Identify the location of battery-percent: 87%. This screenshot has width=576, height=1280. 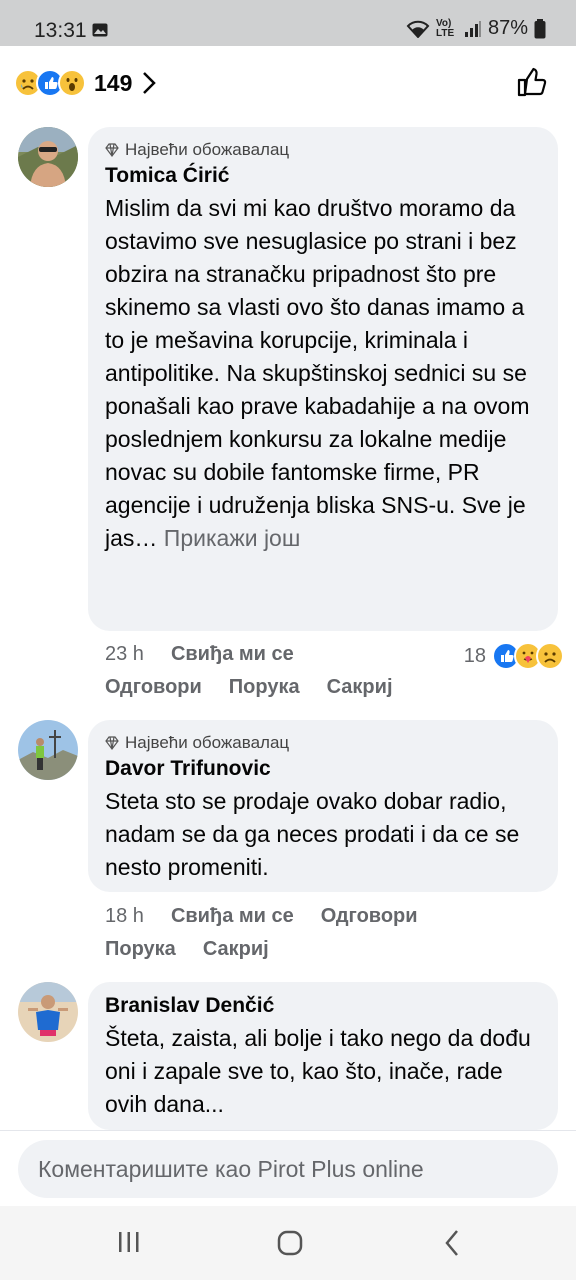
(507, 28).